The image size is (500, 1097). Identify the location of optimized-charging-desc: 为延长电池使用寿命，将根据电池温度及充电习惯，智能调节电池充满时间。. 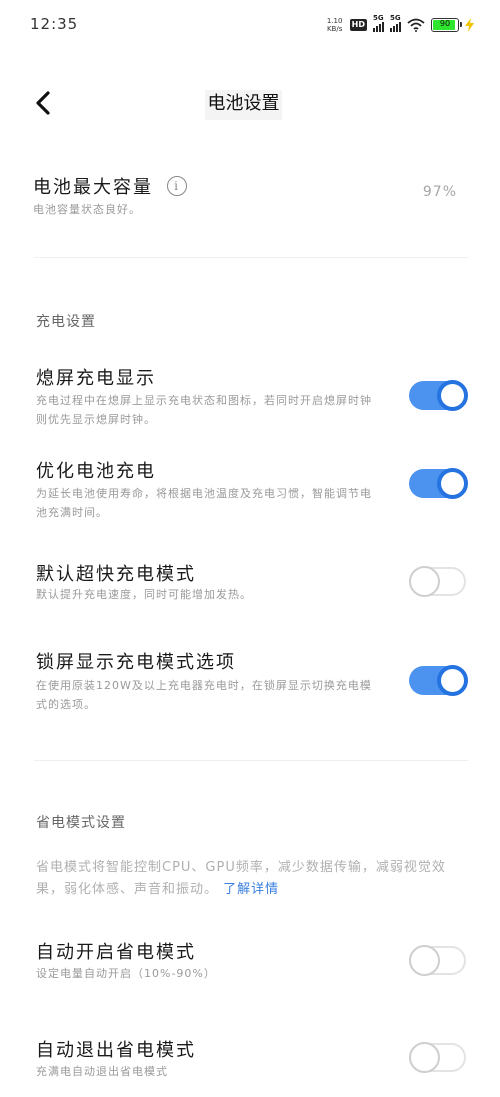
(204, 503).